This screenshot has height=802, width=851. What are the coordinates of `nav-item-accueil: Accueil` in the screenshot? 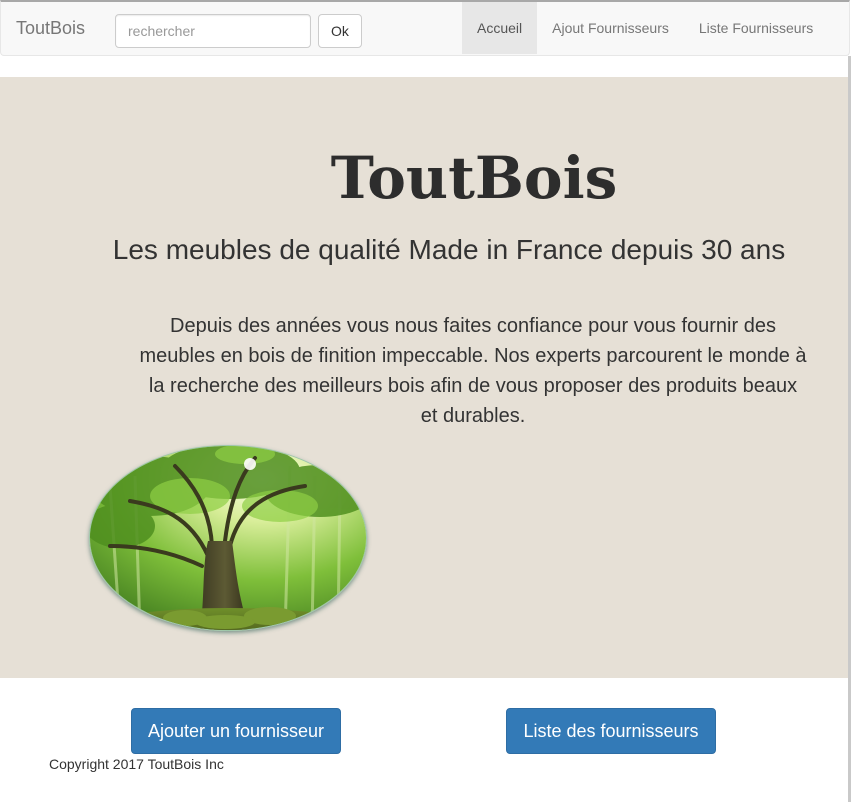 It's located at (500, 28).